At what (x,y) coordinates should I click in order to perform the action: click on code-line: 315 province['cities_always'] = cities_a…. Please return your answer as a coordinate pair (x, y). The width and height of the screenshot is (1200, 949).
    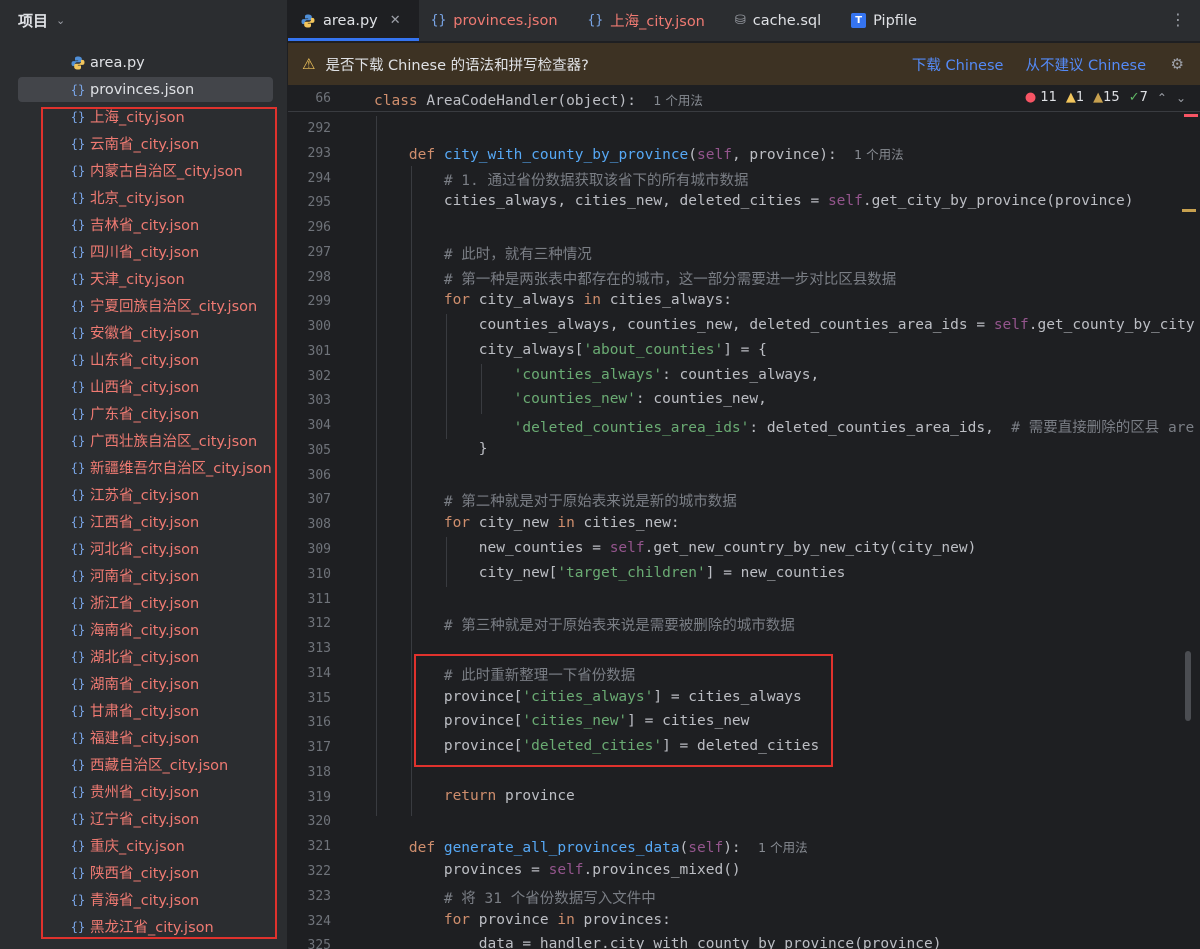
    Looking at the image, I should click on (738, 698).